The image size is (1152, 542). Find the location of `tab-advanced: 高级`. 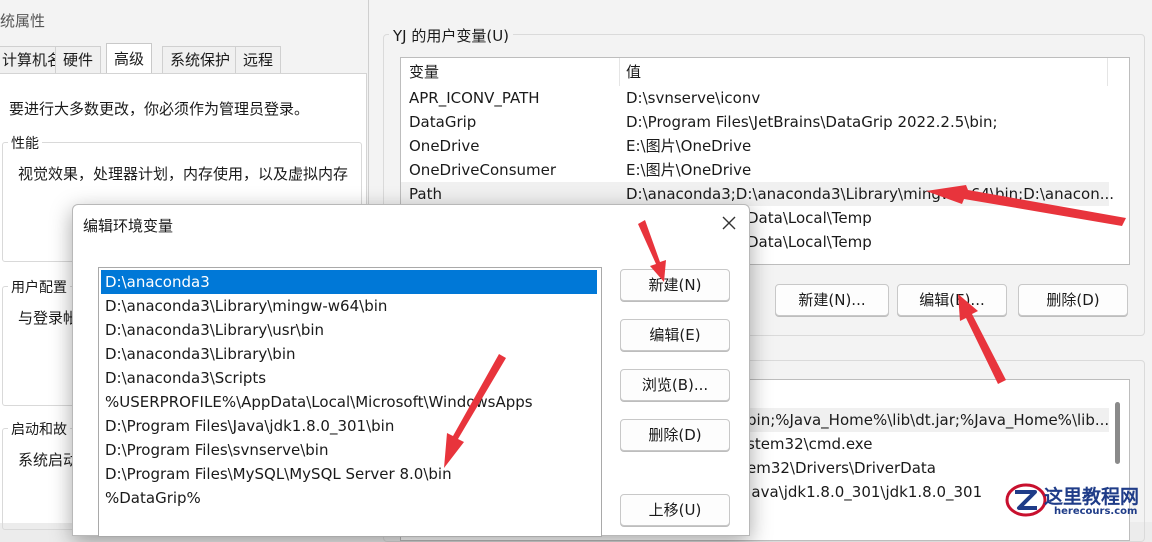

tab-advanced: 高级 is located at coordinates (129, 59).